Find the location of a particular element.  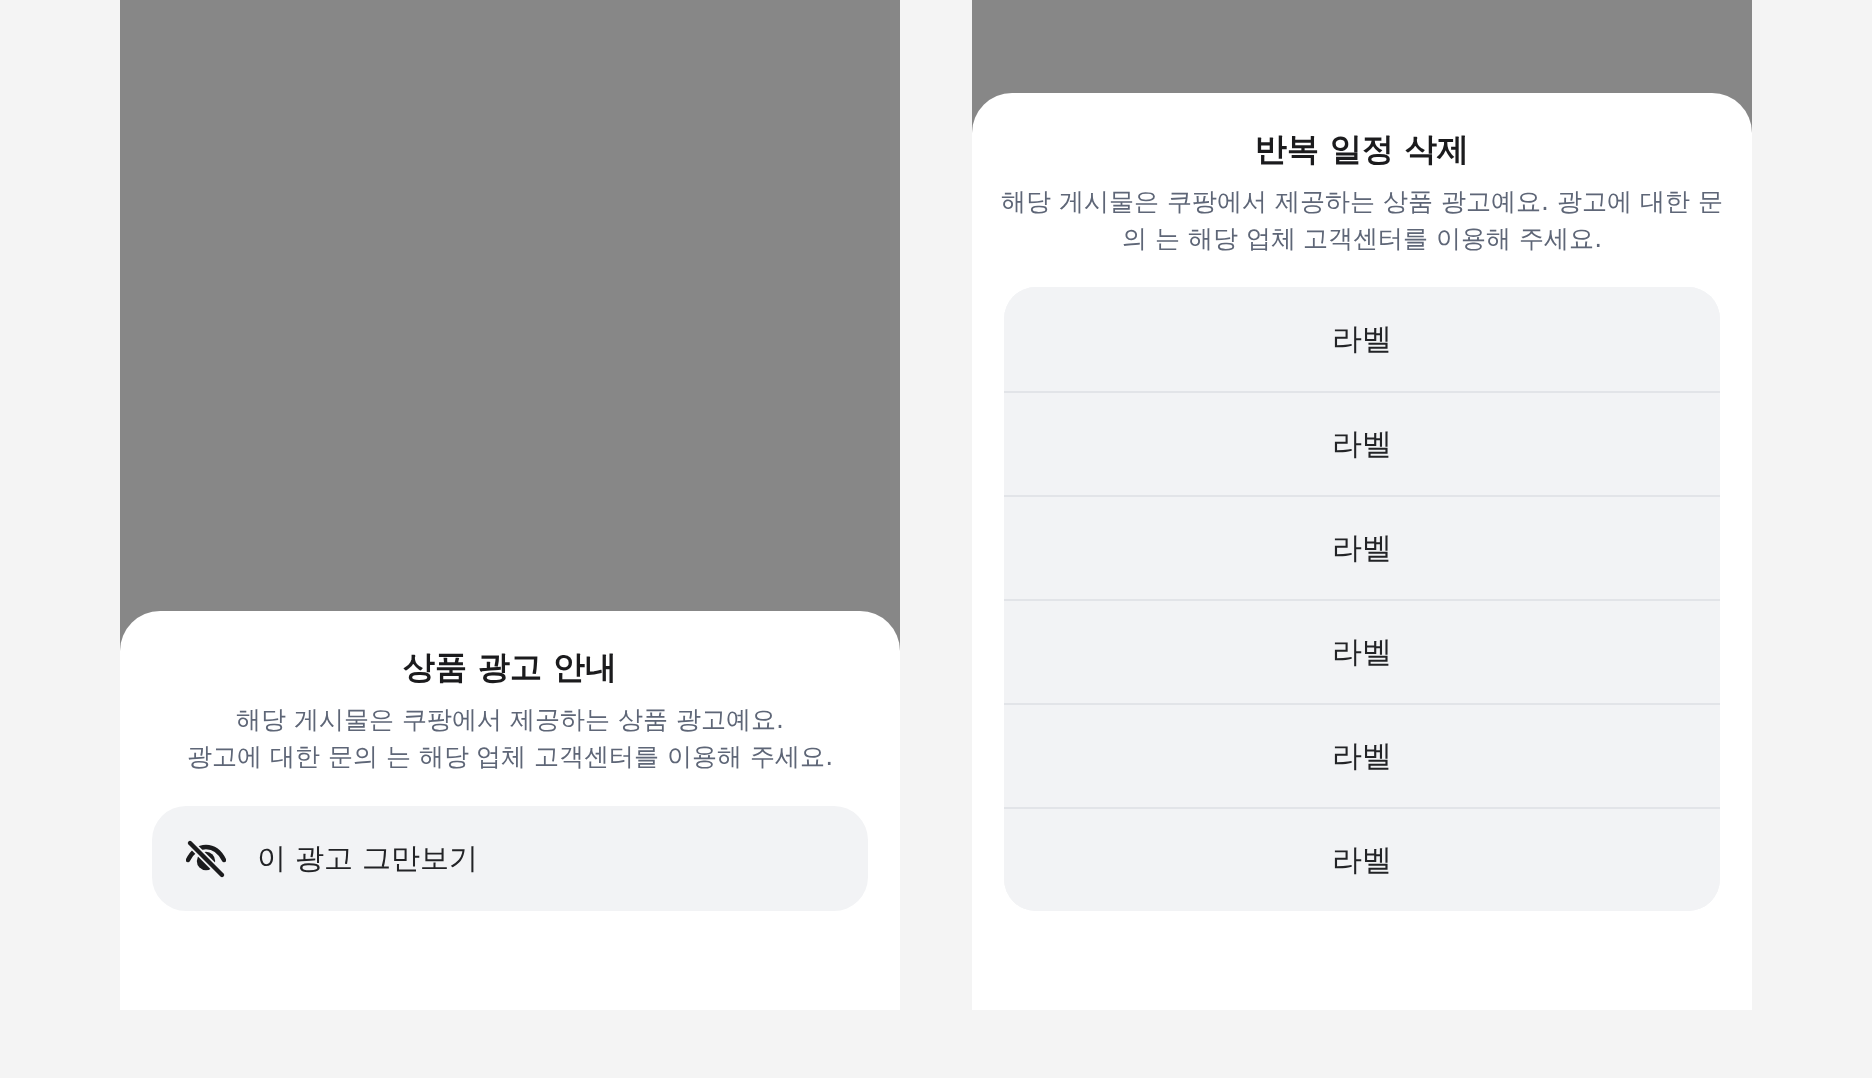

sheet-description: 해당 게시물은 쿠팡에서 제공하는 상품 광고예요. 광고에 대한 문 의 는 해당 업체 고객센터를 이용해 주세요. is located at coordinates (1362, 220).